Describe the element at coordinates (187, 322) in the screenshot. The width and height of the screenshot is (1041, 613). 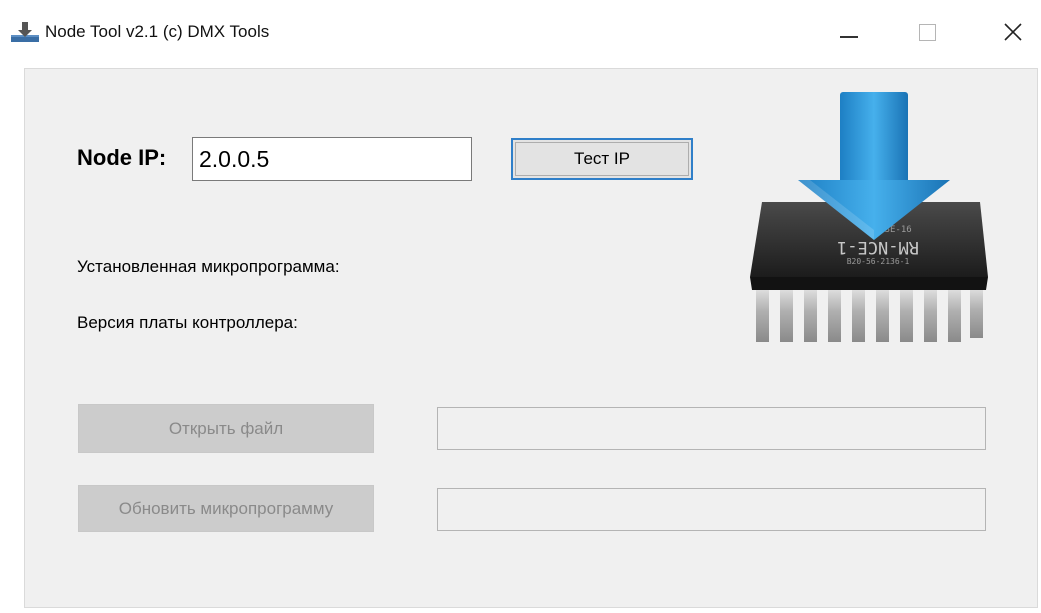
I see `board-version-label: Версия платы контроллера:` at that location.